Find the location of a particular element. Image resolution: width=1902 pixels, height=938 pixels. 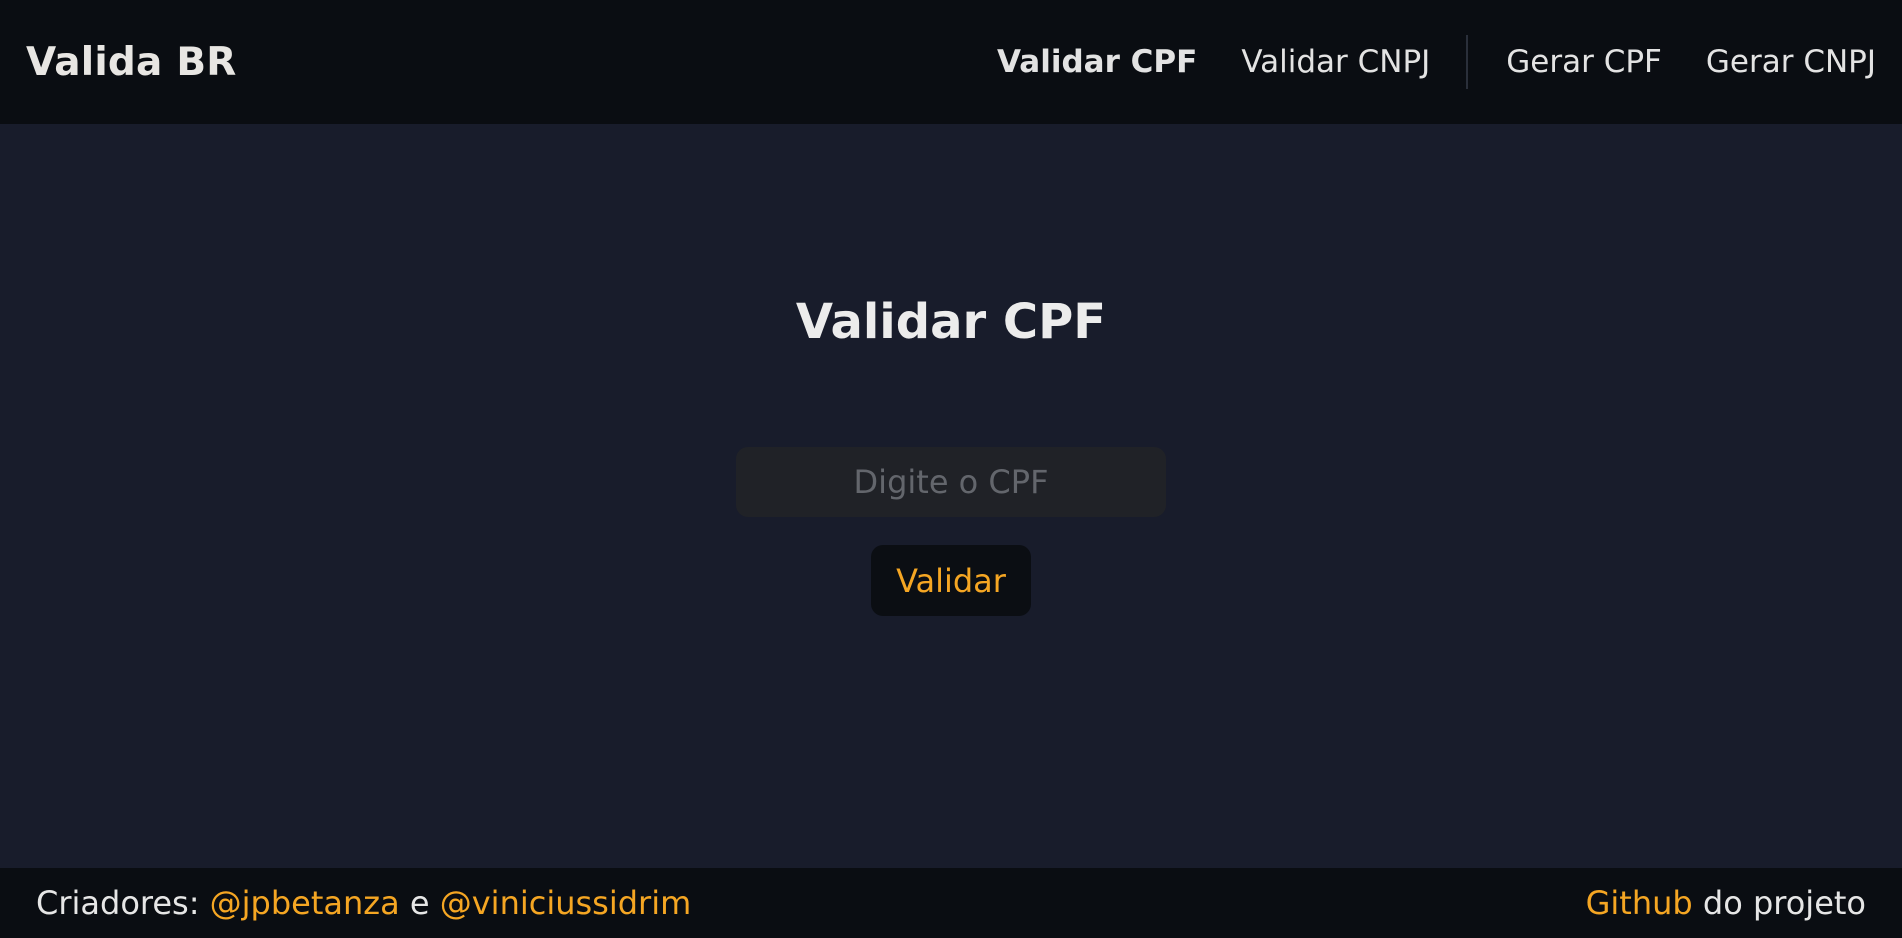

footer-github: Github do projeto is located at coordinates (1726, 903).